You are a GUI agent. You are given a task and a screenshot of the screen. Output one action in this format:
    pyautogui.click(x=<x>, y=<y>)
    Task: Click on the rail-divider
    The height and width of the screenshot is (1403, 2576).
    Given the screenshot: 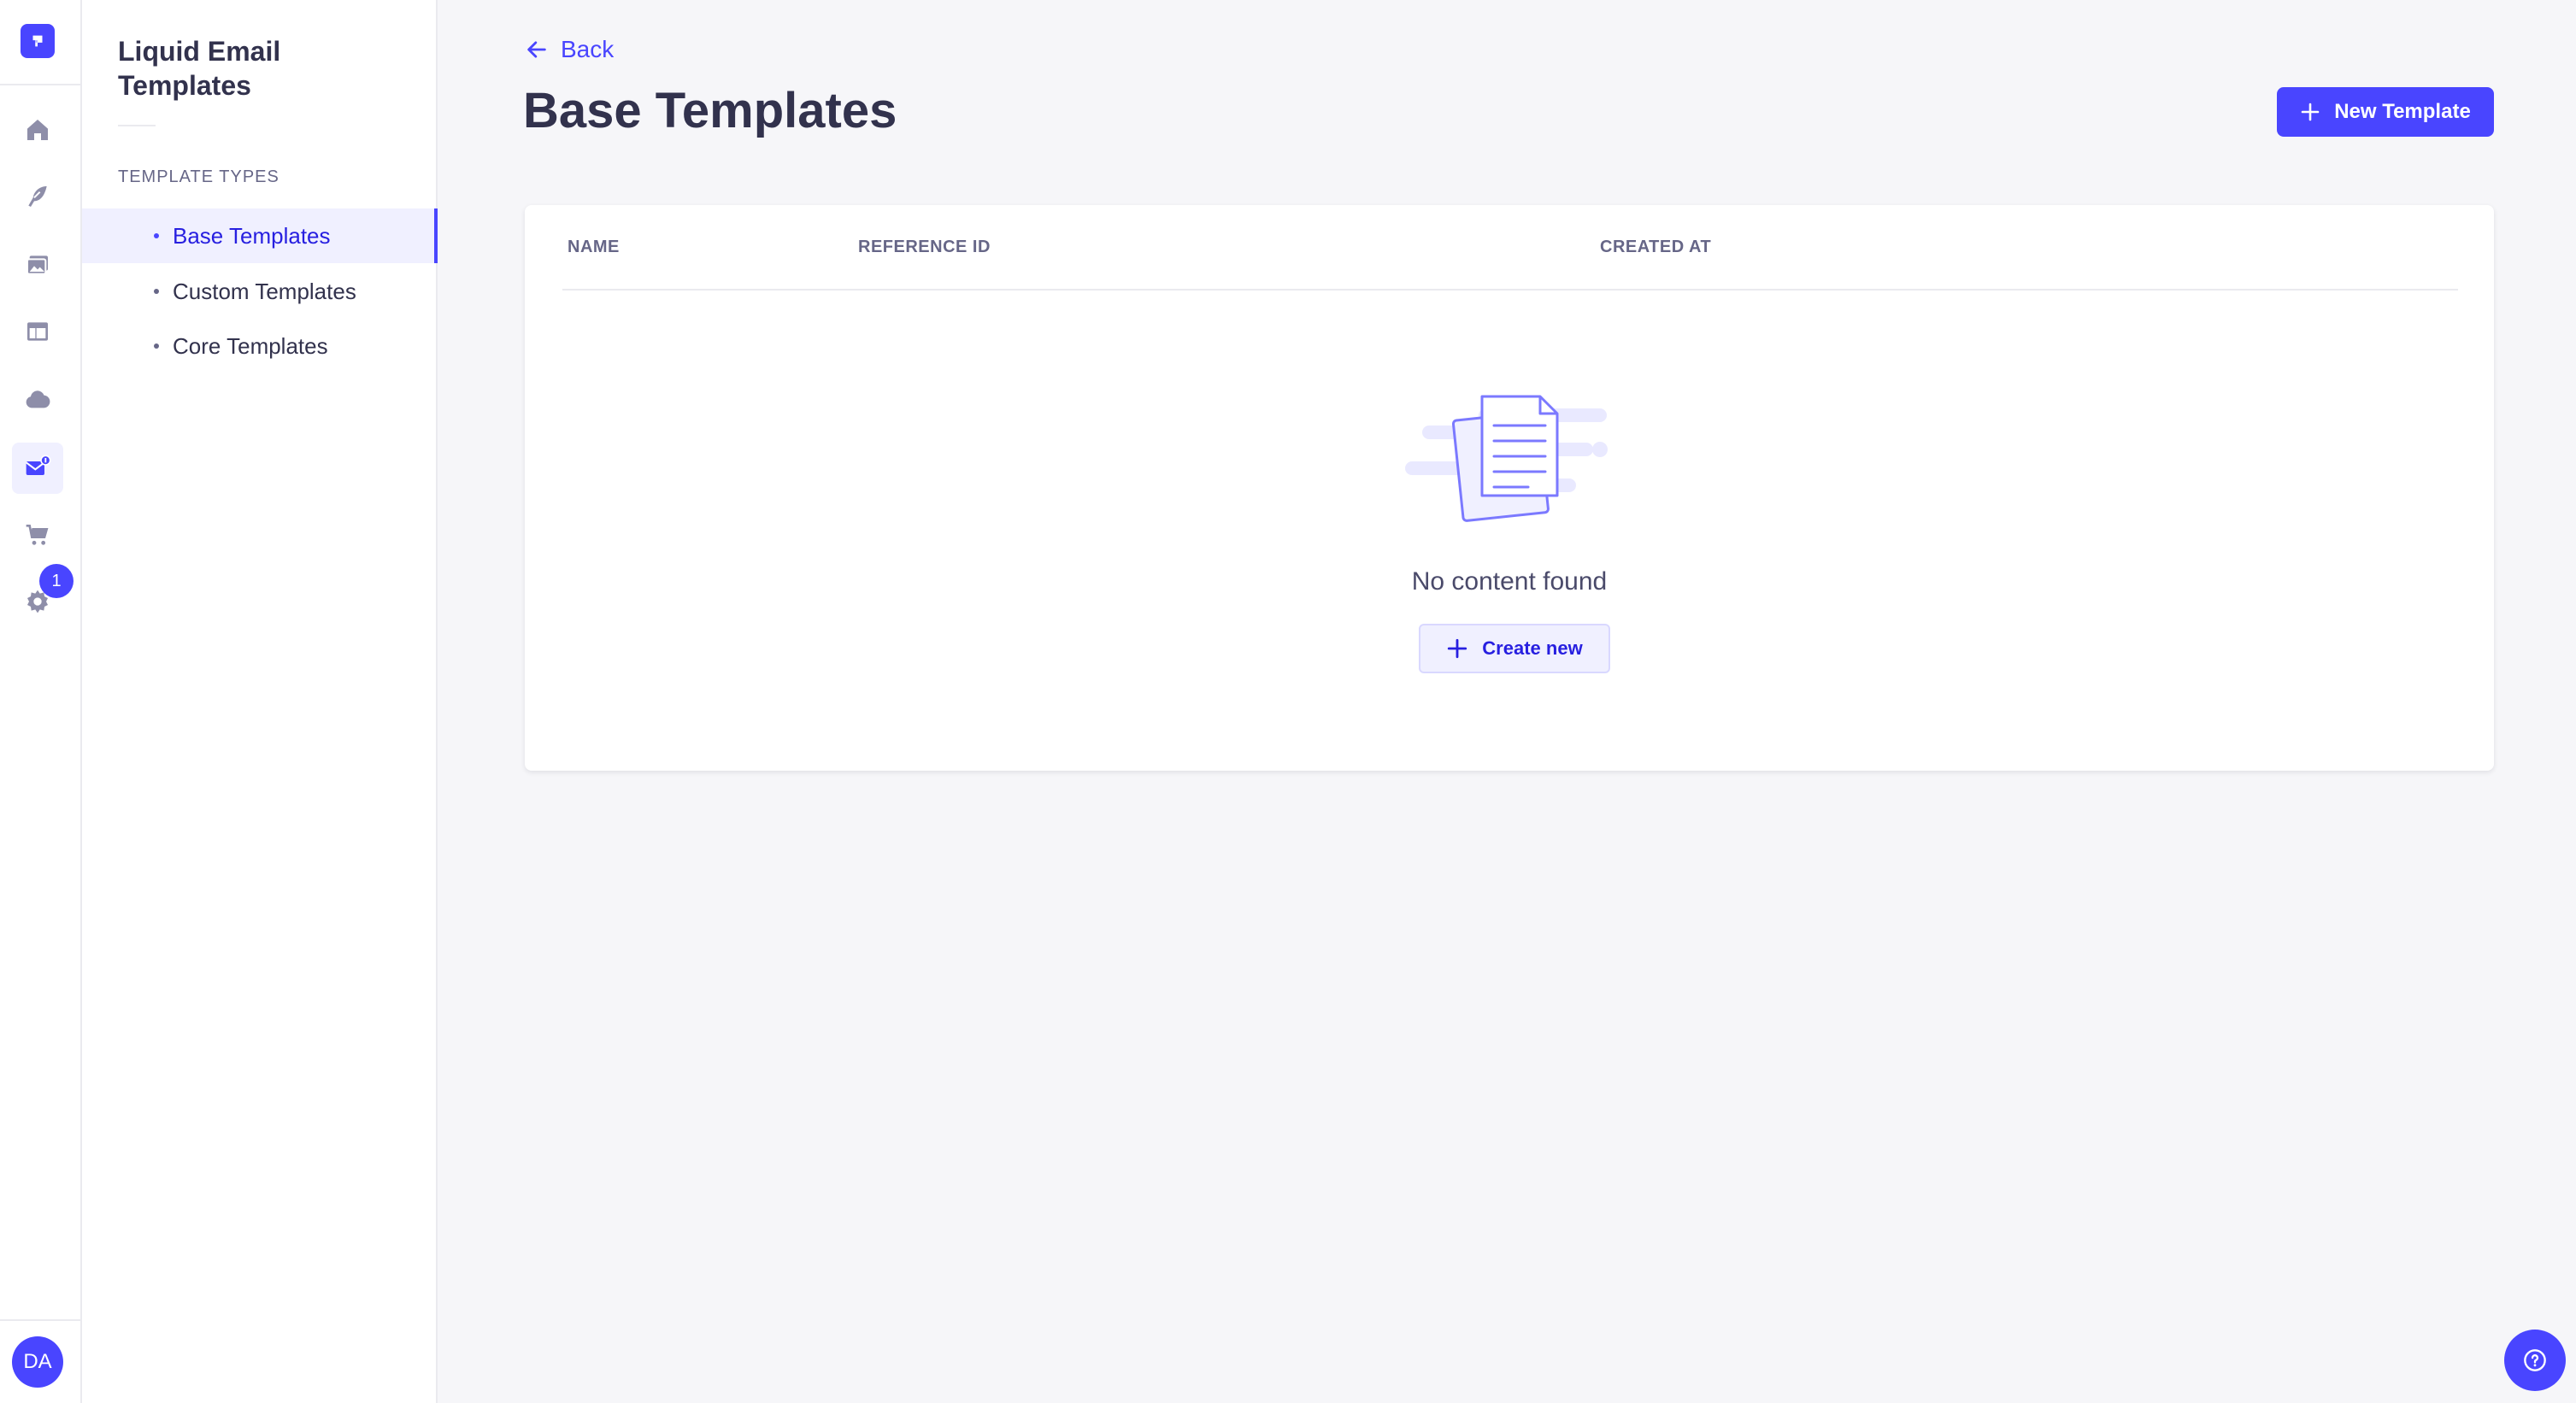 What is the action you would take?
    pyautogui.click(x=40, y=85)
    